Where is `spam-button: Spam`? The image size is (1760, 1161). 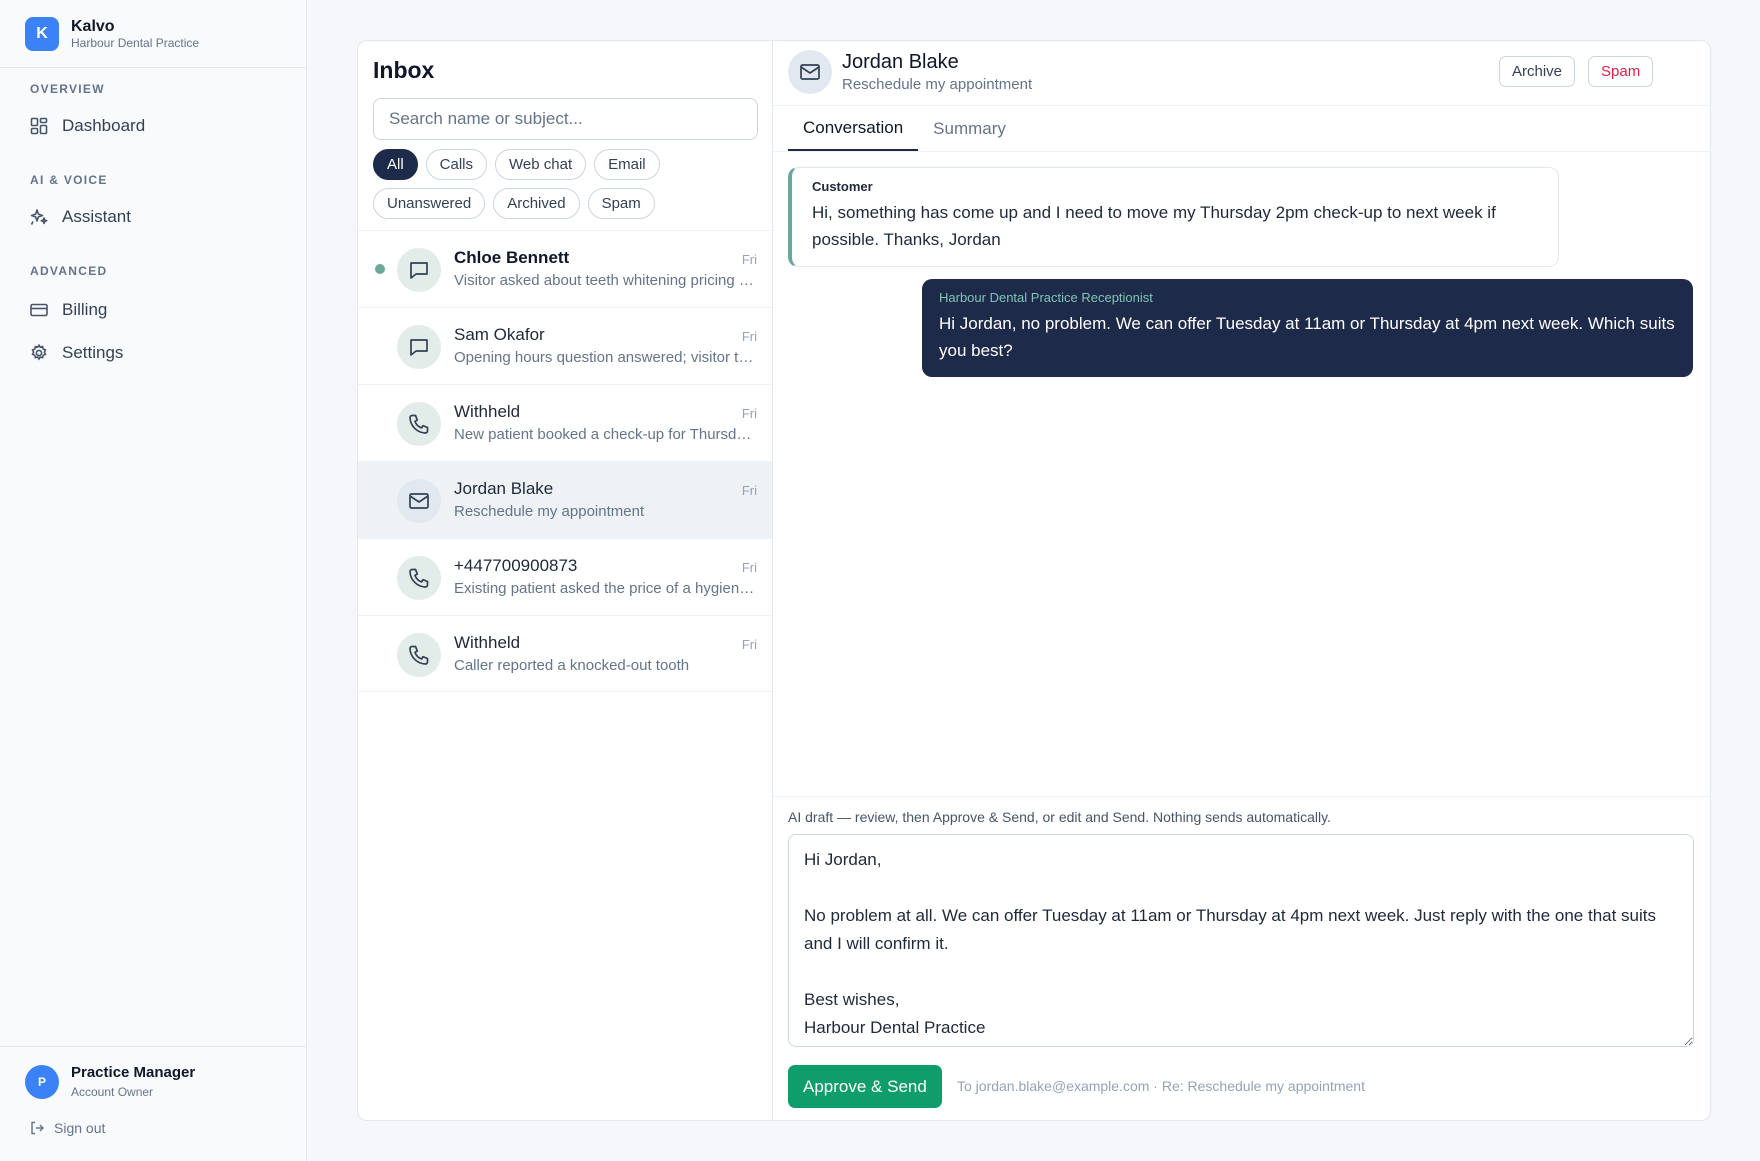
spam-button: Spam is located at coordinates (1621, 71).